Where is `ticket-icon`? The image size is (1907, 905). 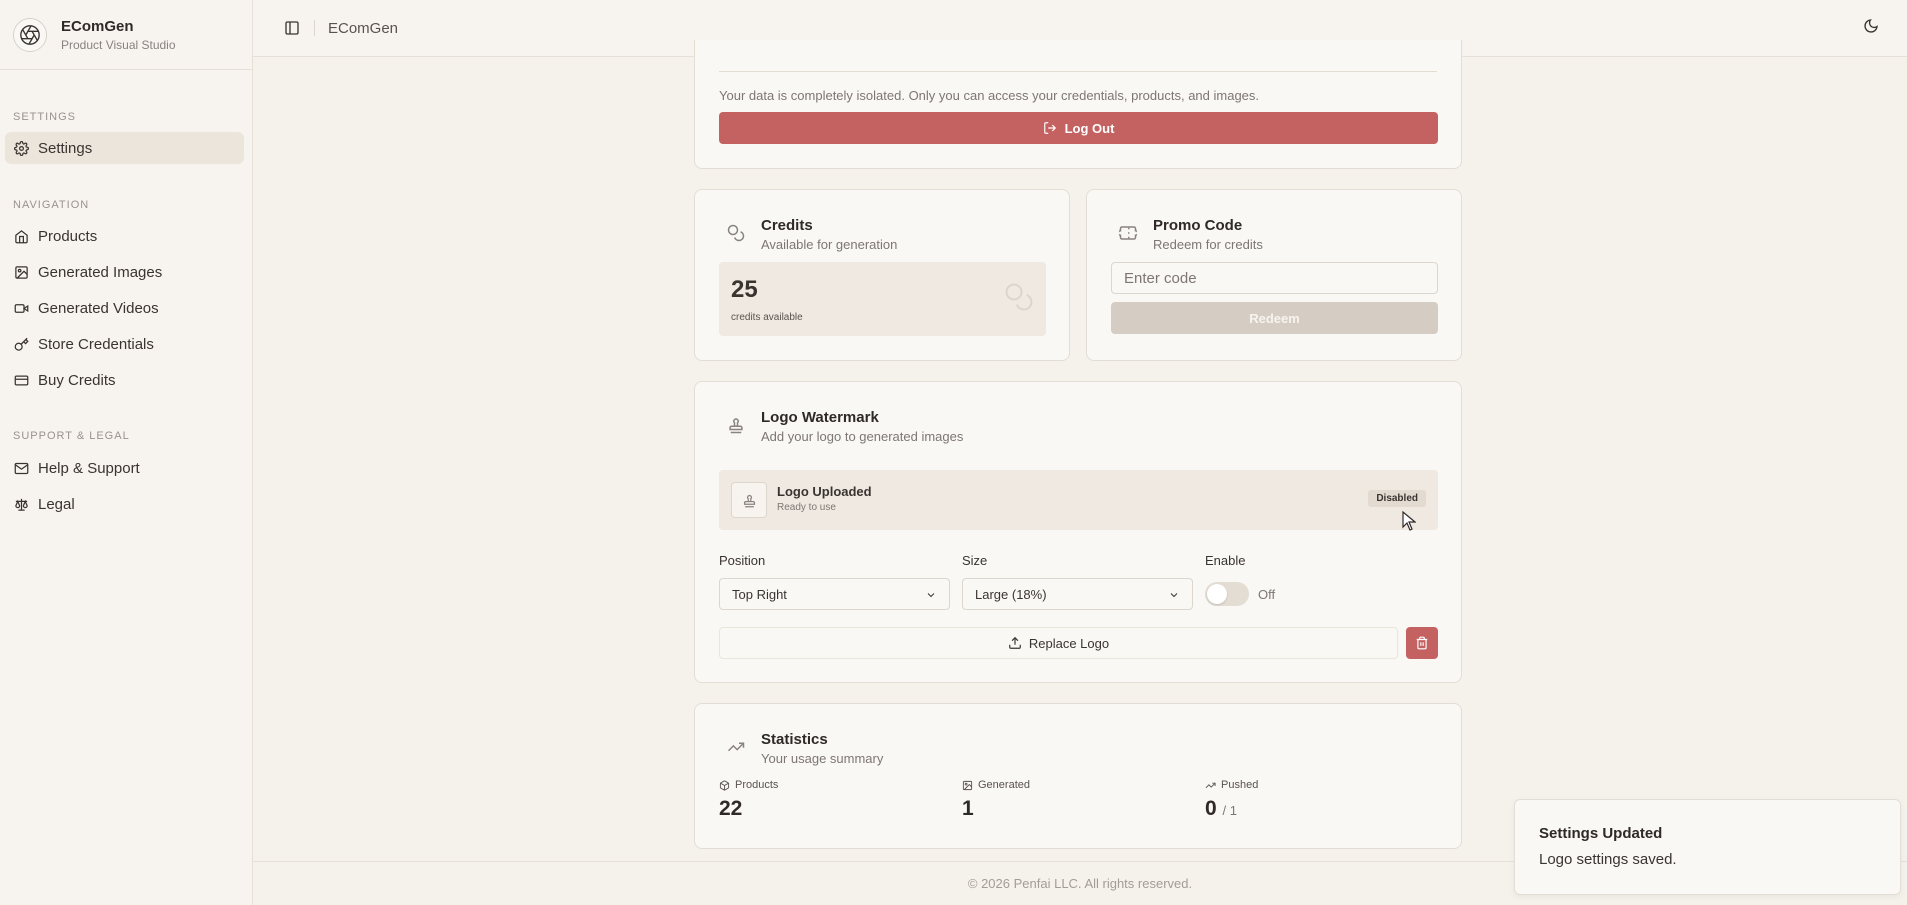
ticket-icon is located at coordinates (1128, 233).